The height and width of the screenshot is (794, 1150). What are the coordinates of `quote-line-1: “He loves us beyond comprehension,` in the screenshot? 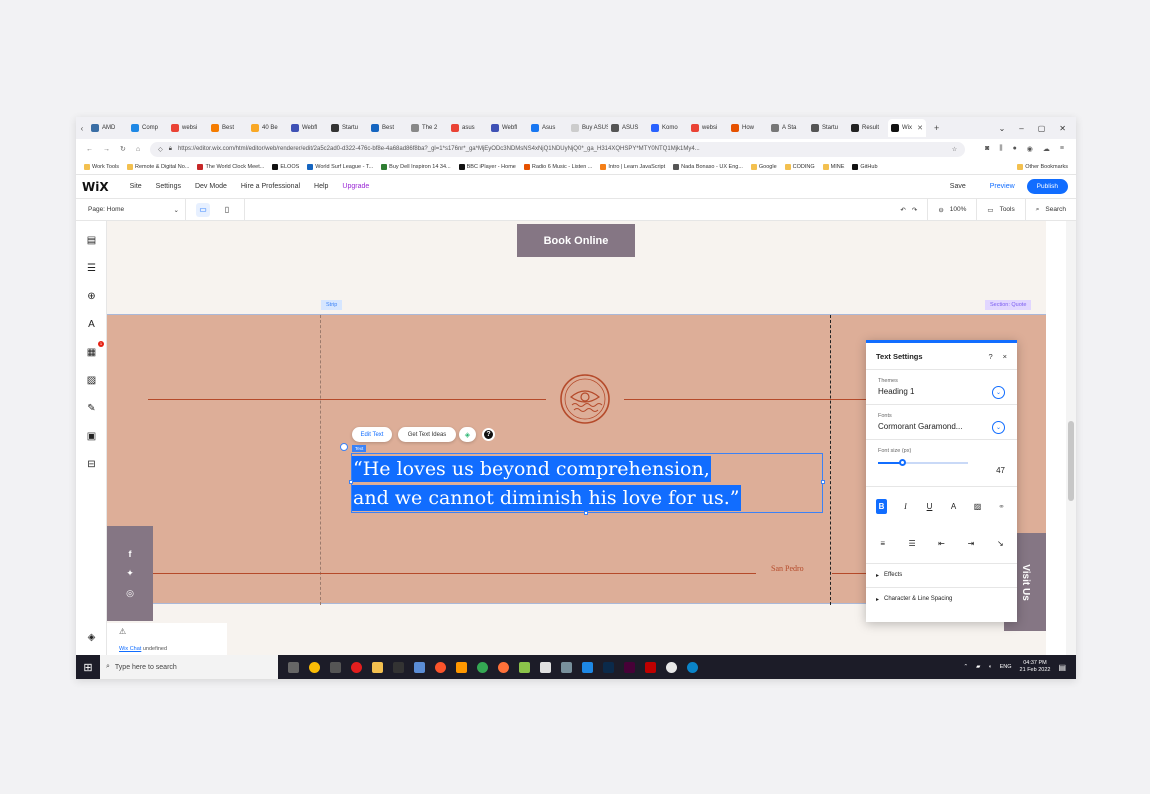 It's located at (531, 469).